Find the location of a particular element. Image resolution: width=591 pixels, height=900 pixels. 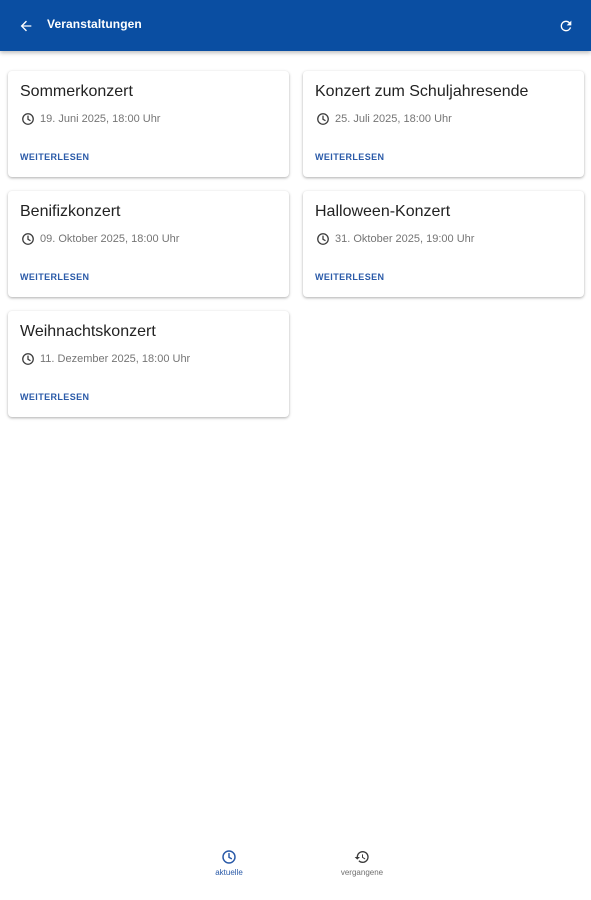

page-title: Veranstaltungen is located at coordinates (94, 24).